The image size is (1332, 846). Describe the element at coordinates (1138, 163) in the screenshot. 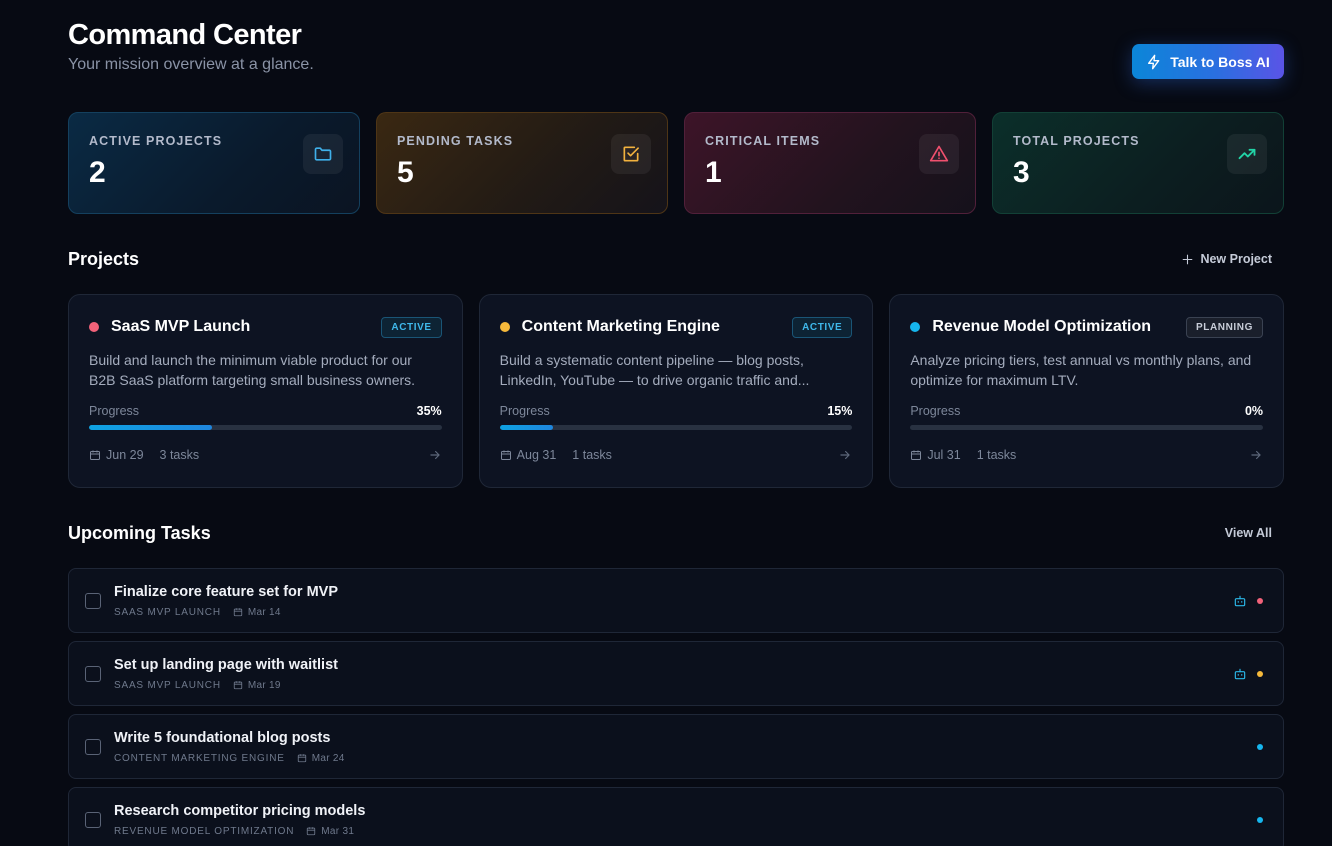

I see `stat-card-total-projects: TOTAL PROJECTS 3` at that location.